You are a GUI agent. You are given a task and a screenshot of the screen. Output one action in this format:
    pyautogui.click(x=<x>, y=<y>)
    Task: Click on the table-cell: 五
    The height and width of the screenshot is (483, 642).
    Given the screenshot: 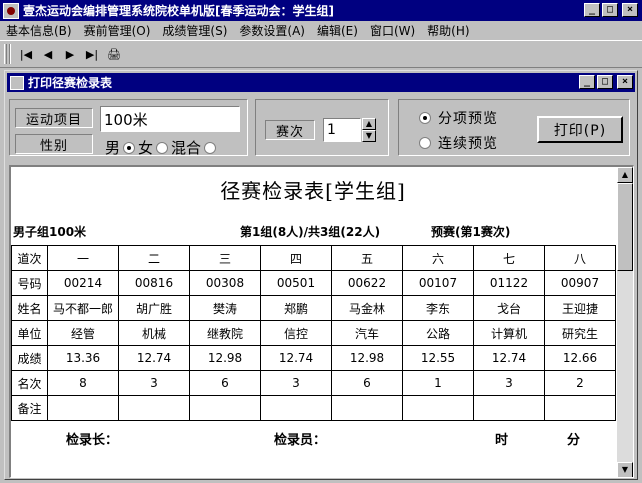 What is the action you would take?
    pyautogui.click(x=367, y=258)
    